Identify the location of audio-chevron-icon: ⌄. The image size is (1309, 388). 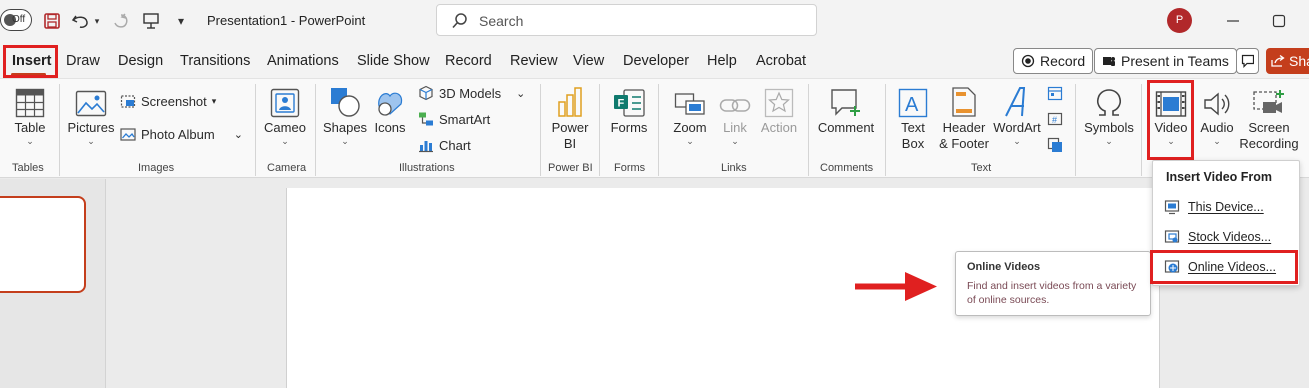
(1217, 141).